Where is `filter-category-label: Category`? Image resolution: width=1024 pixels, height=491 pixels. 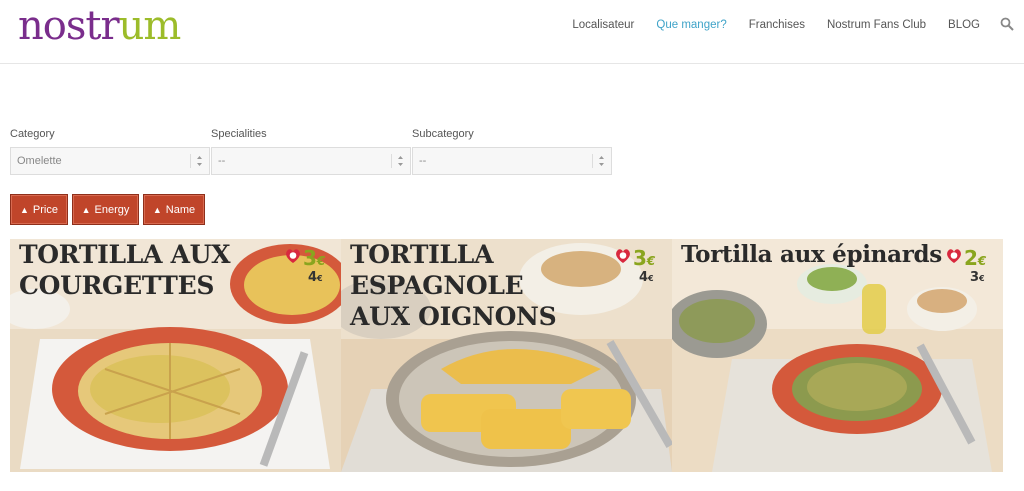
filter-category-label: Category is located at coordinates (32, 134).